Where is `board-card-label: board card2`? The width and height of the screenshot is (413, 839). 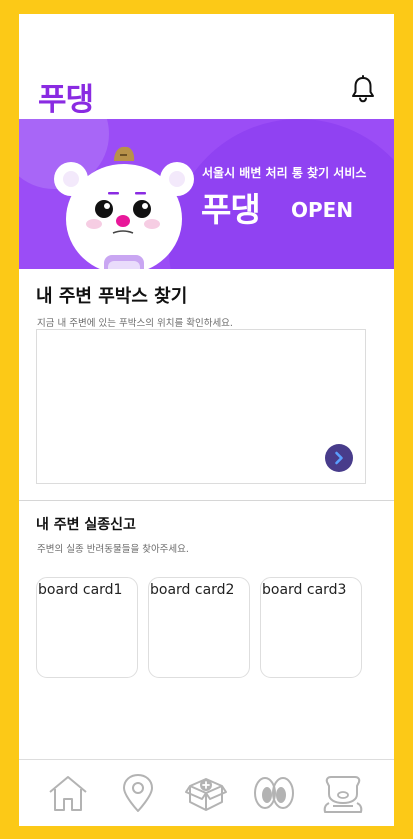
board-card-label: board card2 is located at coordinates (192, 590).